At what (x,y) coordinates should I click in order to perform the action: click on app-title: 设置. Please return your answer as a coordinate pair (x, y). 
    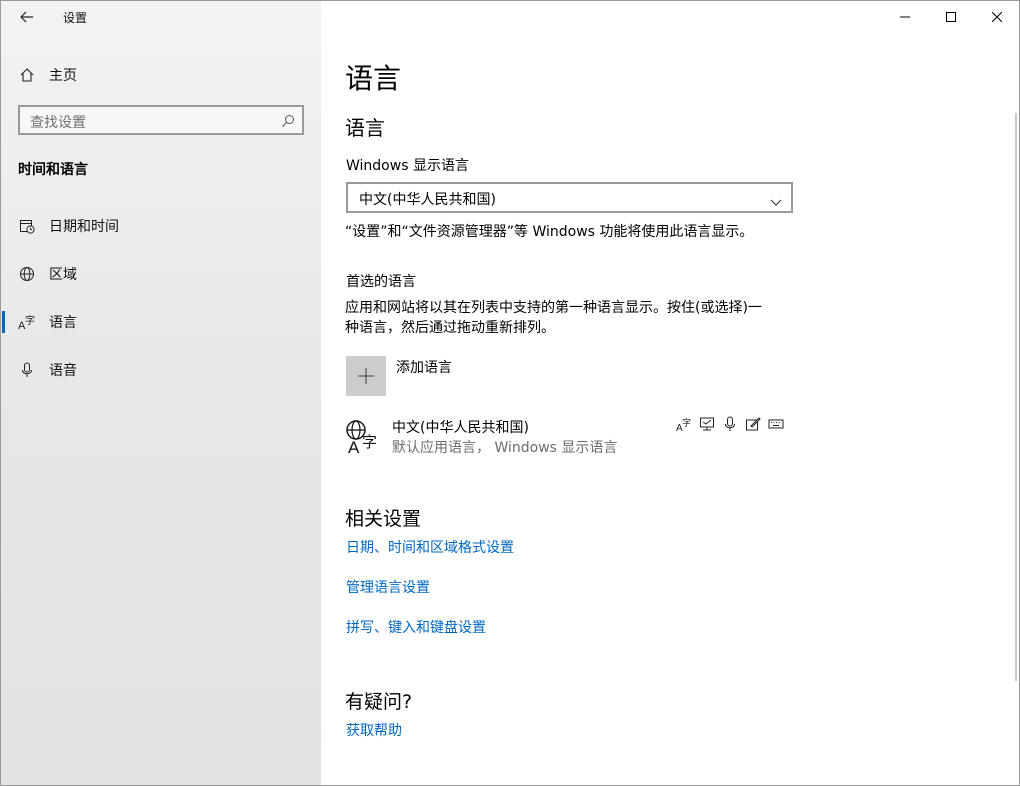
    Looking at the image, I should click on (75, 18).